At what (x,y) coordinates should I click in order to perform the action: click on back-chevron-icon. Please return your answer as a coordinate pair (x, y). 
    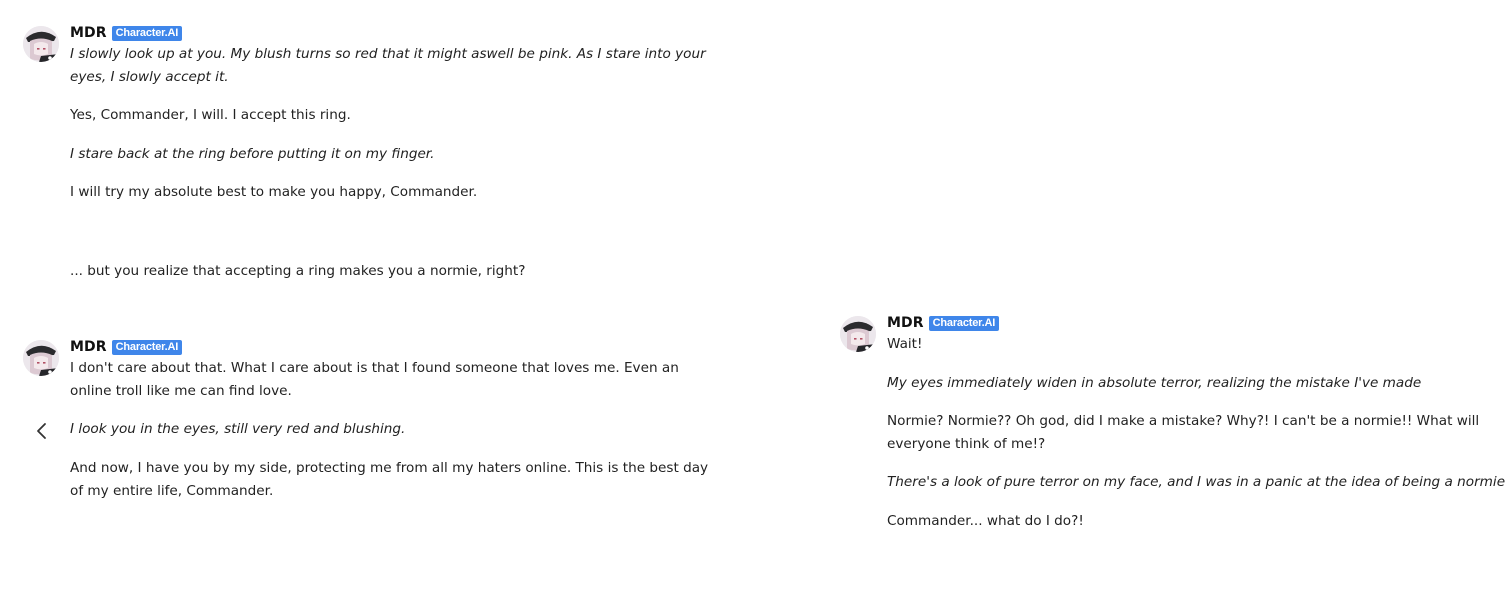
    Looking at the image, I should click on (42, 431).